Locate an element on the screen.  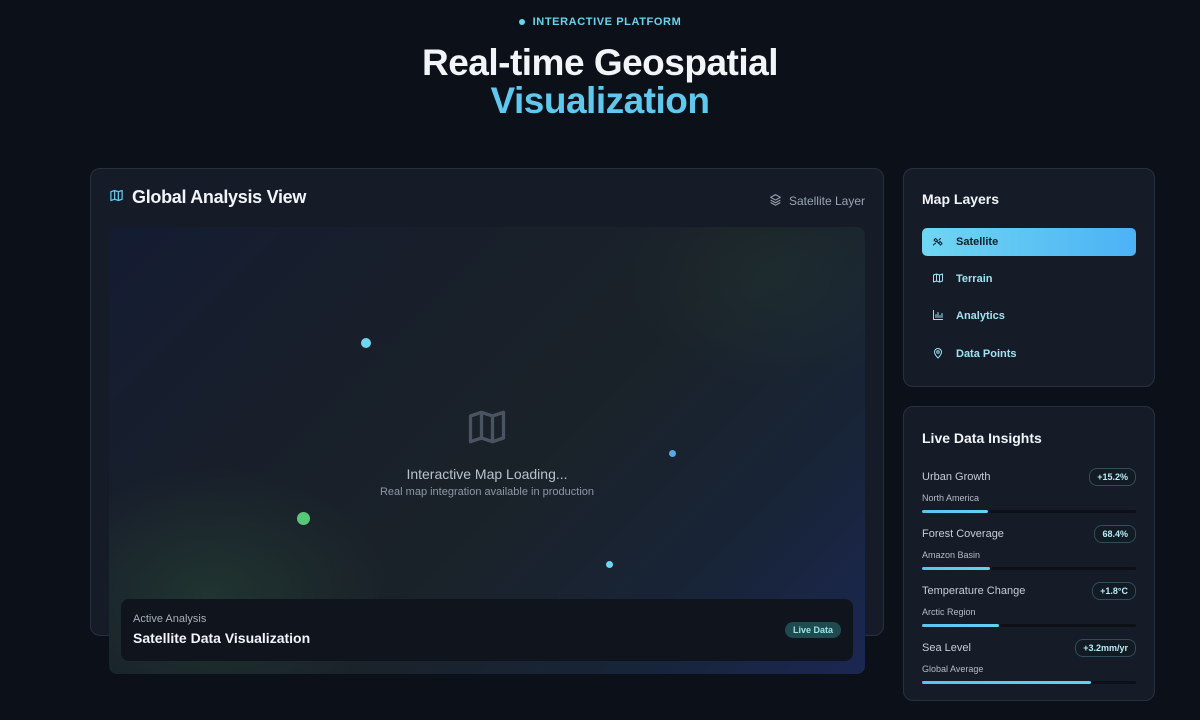
platform-badge: INTERACTIVE PLATFORM is located at coordinates (600, 22).